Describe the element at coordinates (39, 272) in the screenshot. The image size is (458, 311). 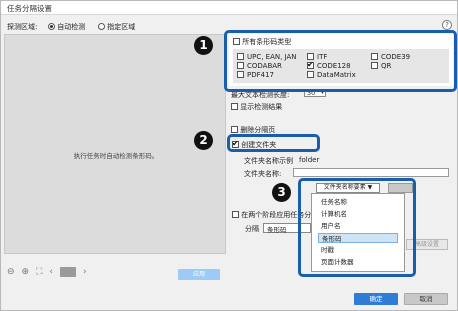
I see `fit-screen-icon: ⛶` at that location.